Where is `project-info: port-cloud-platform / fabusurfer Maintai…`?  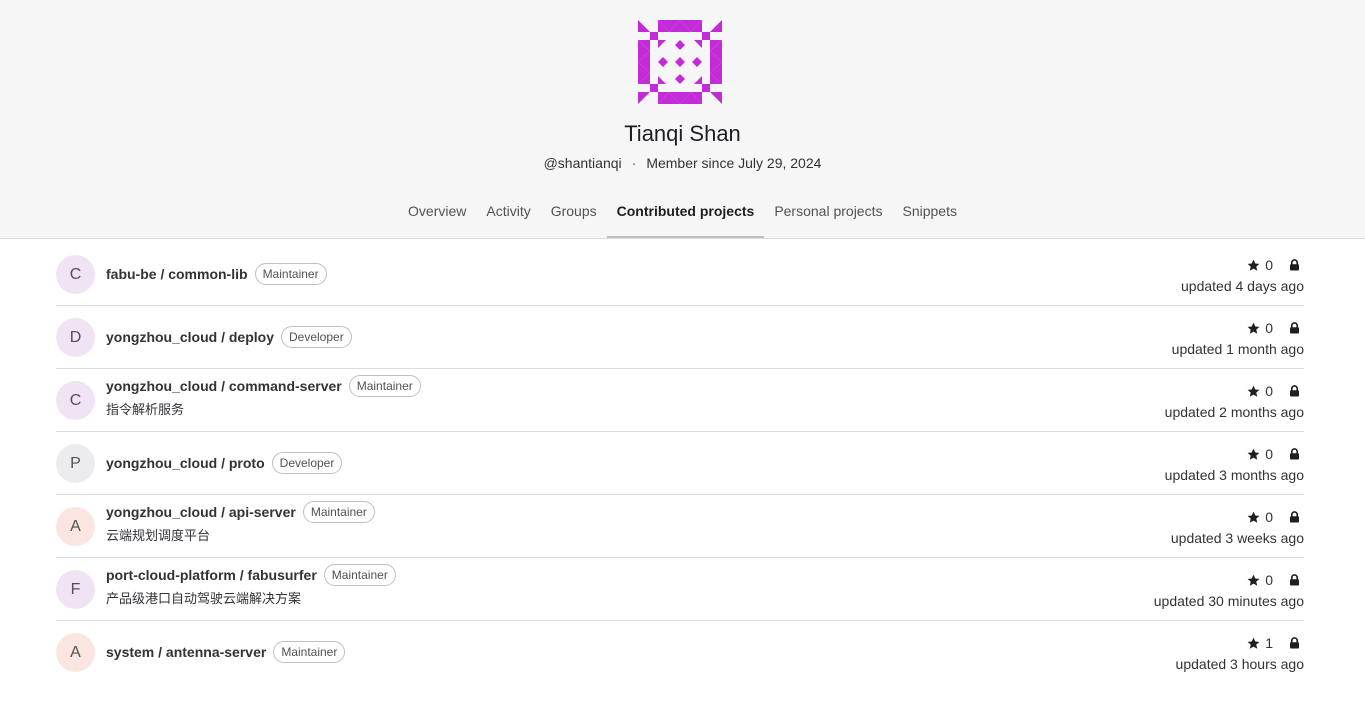
project-info: port-cloud-platform / fabusurfer Maintai… is located at coordinates (251, 585).